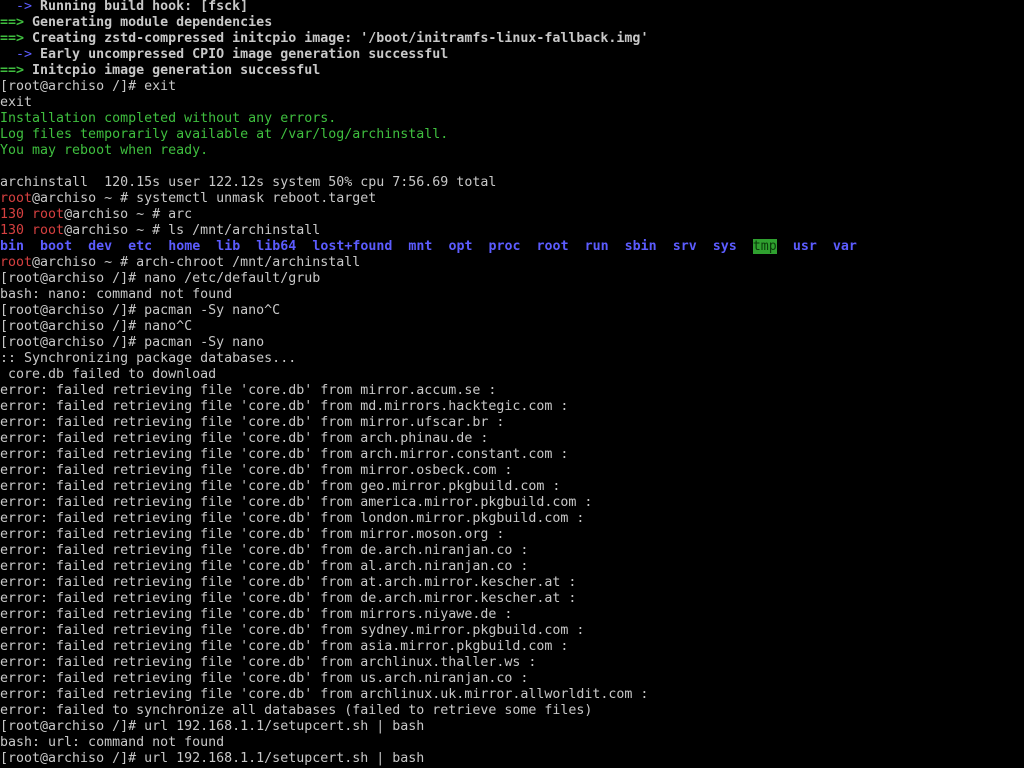 Image resolution: width=1024 pixels, height=768 pixels. Describe the element at coordinates (16, 102) in the screenshot. I see `terminal-text-segment: exit` at that location.